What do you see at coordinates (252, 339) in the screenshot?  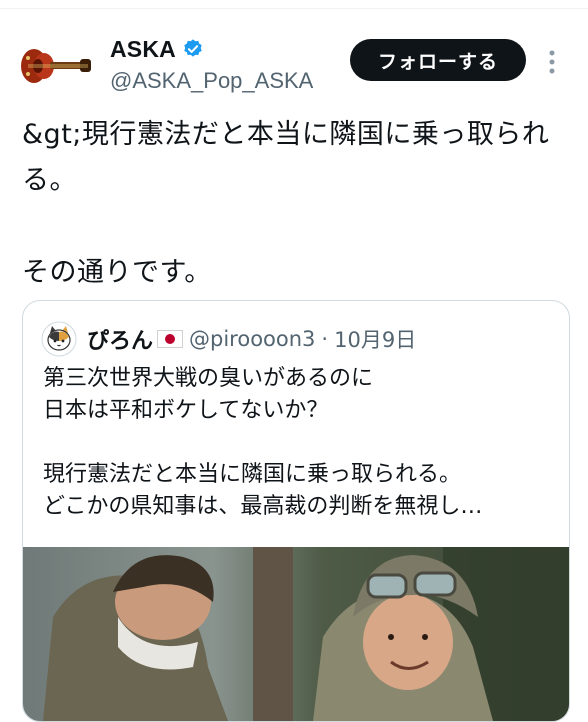 I see `quoted-handle: @piroooon3` at bounding box center [252, 339].